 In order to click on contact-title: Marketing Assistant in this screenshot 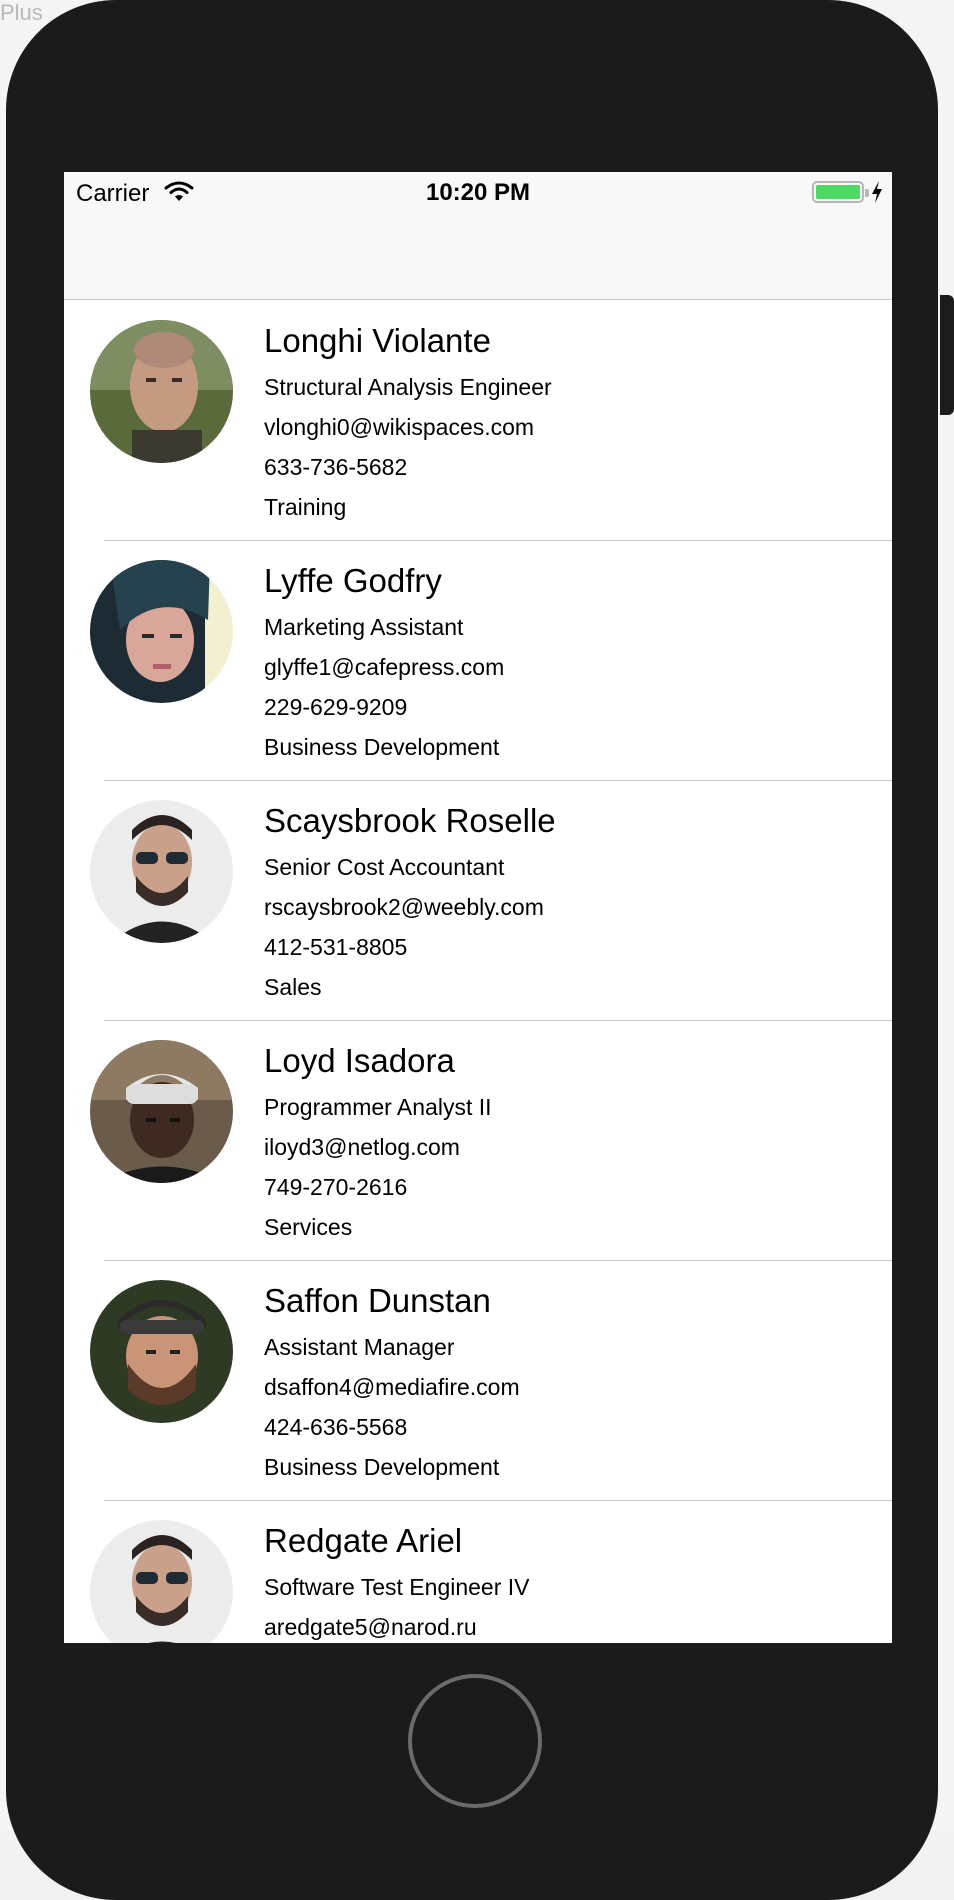, I will do `click(364, 627)`.